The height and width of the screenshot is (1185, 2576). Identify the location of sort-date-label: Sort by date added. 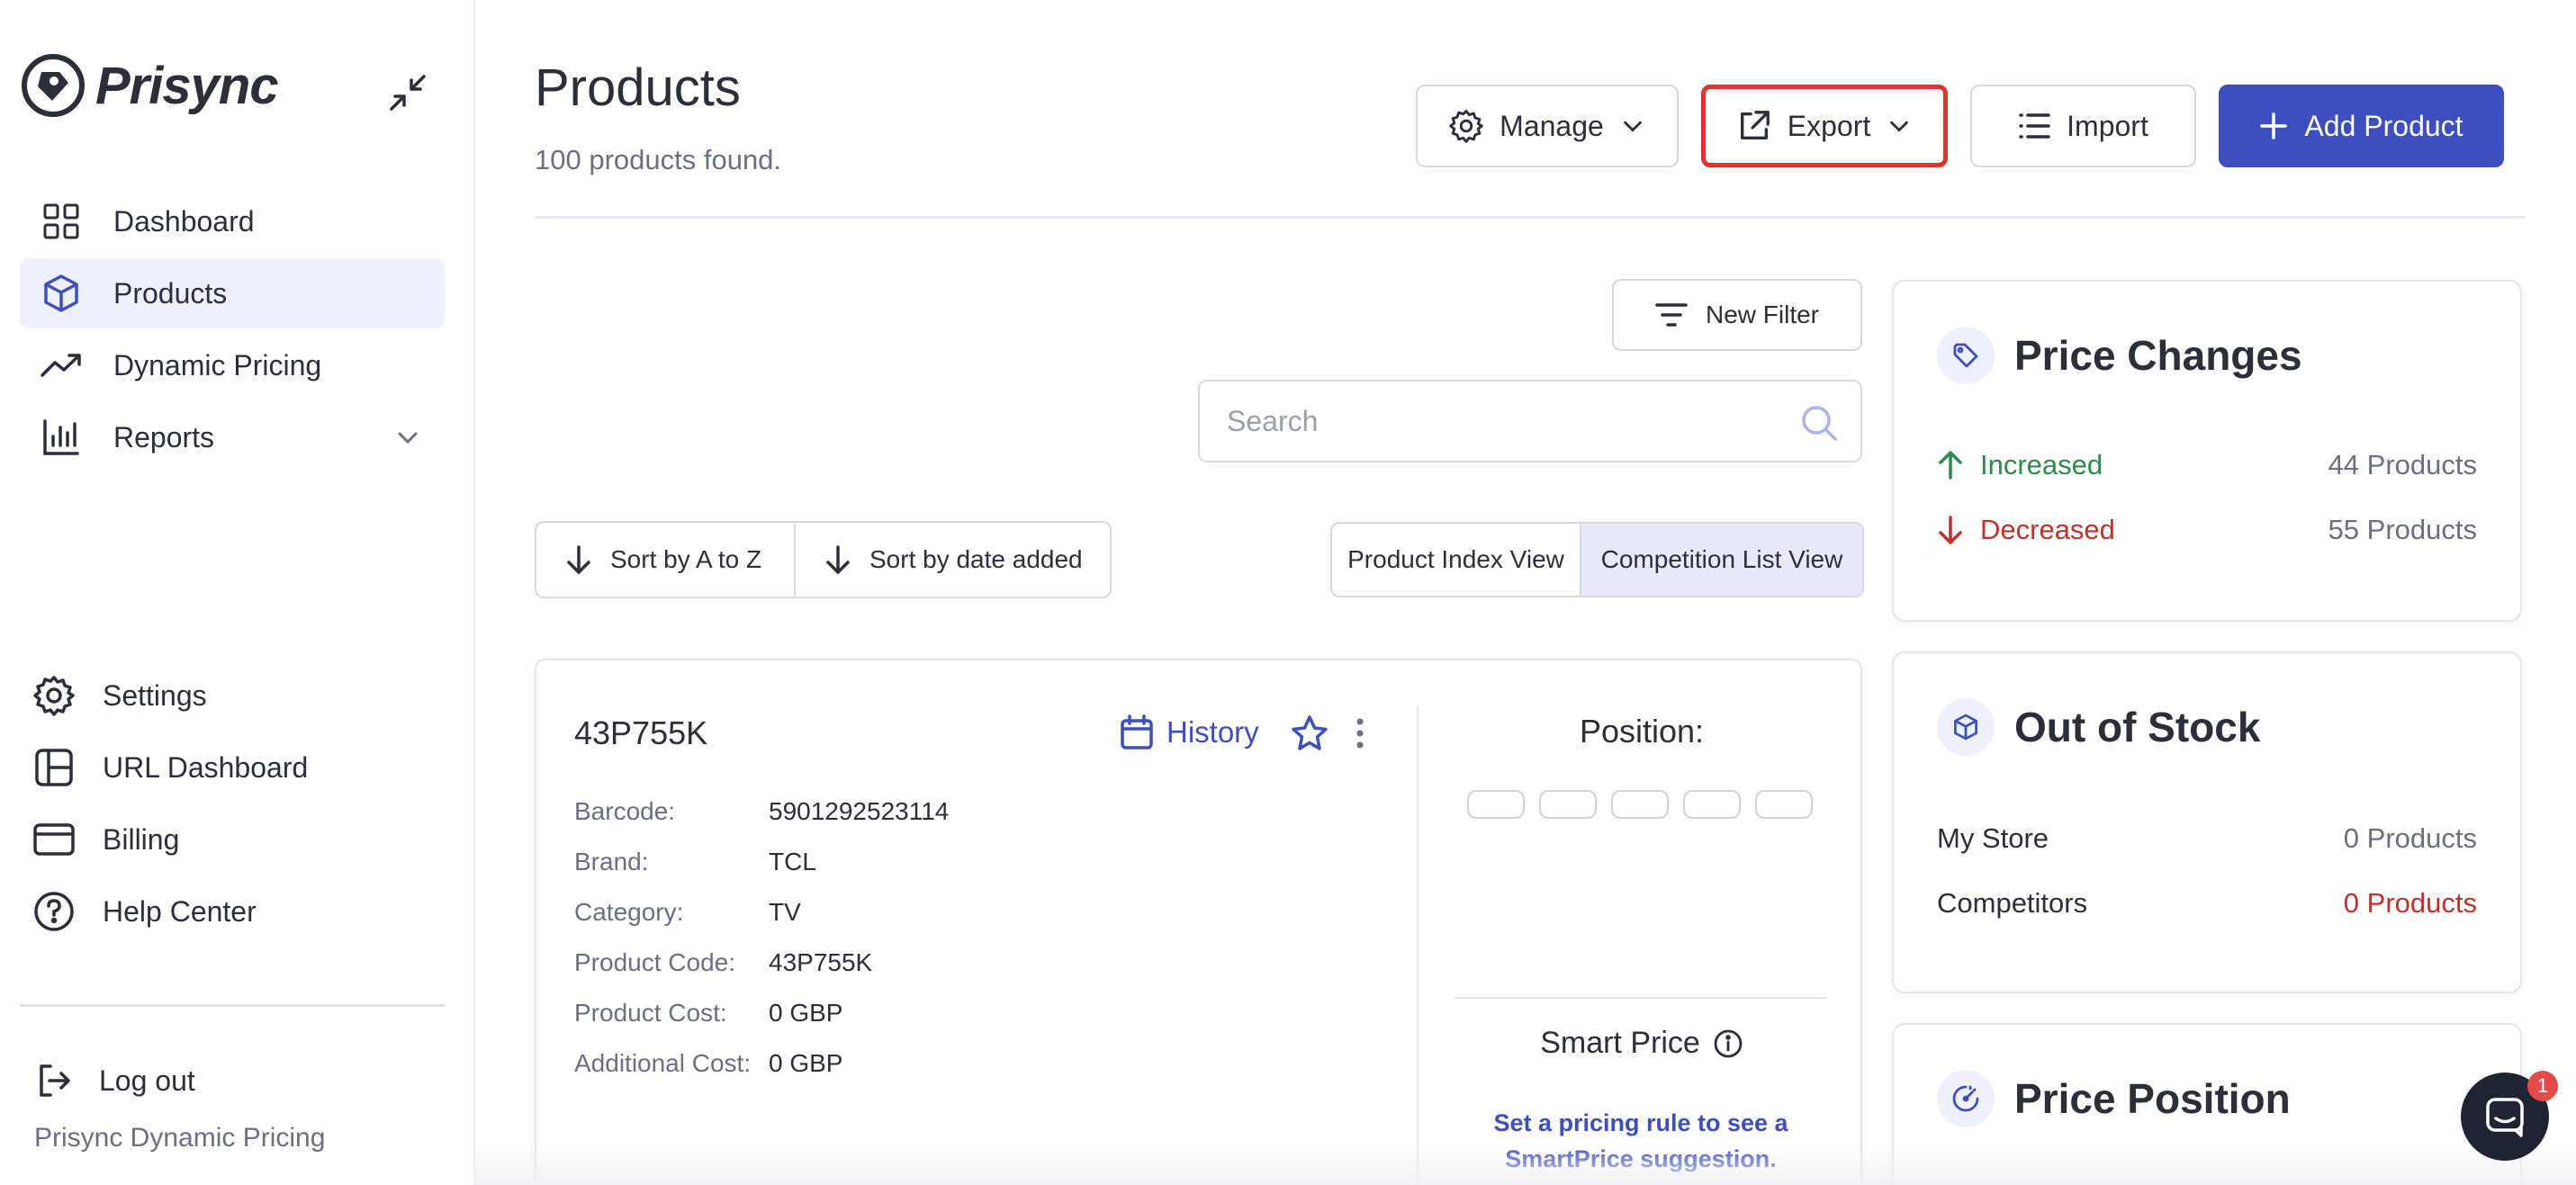
(976, 559).